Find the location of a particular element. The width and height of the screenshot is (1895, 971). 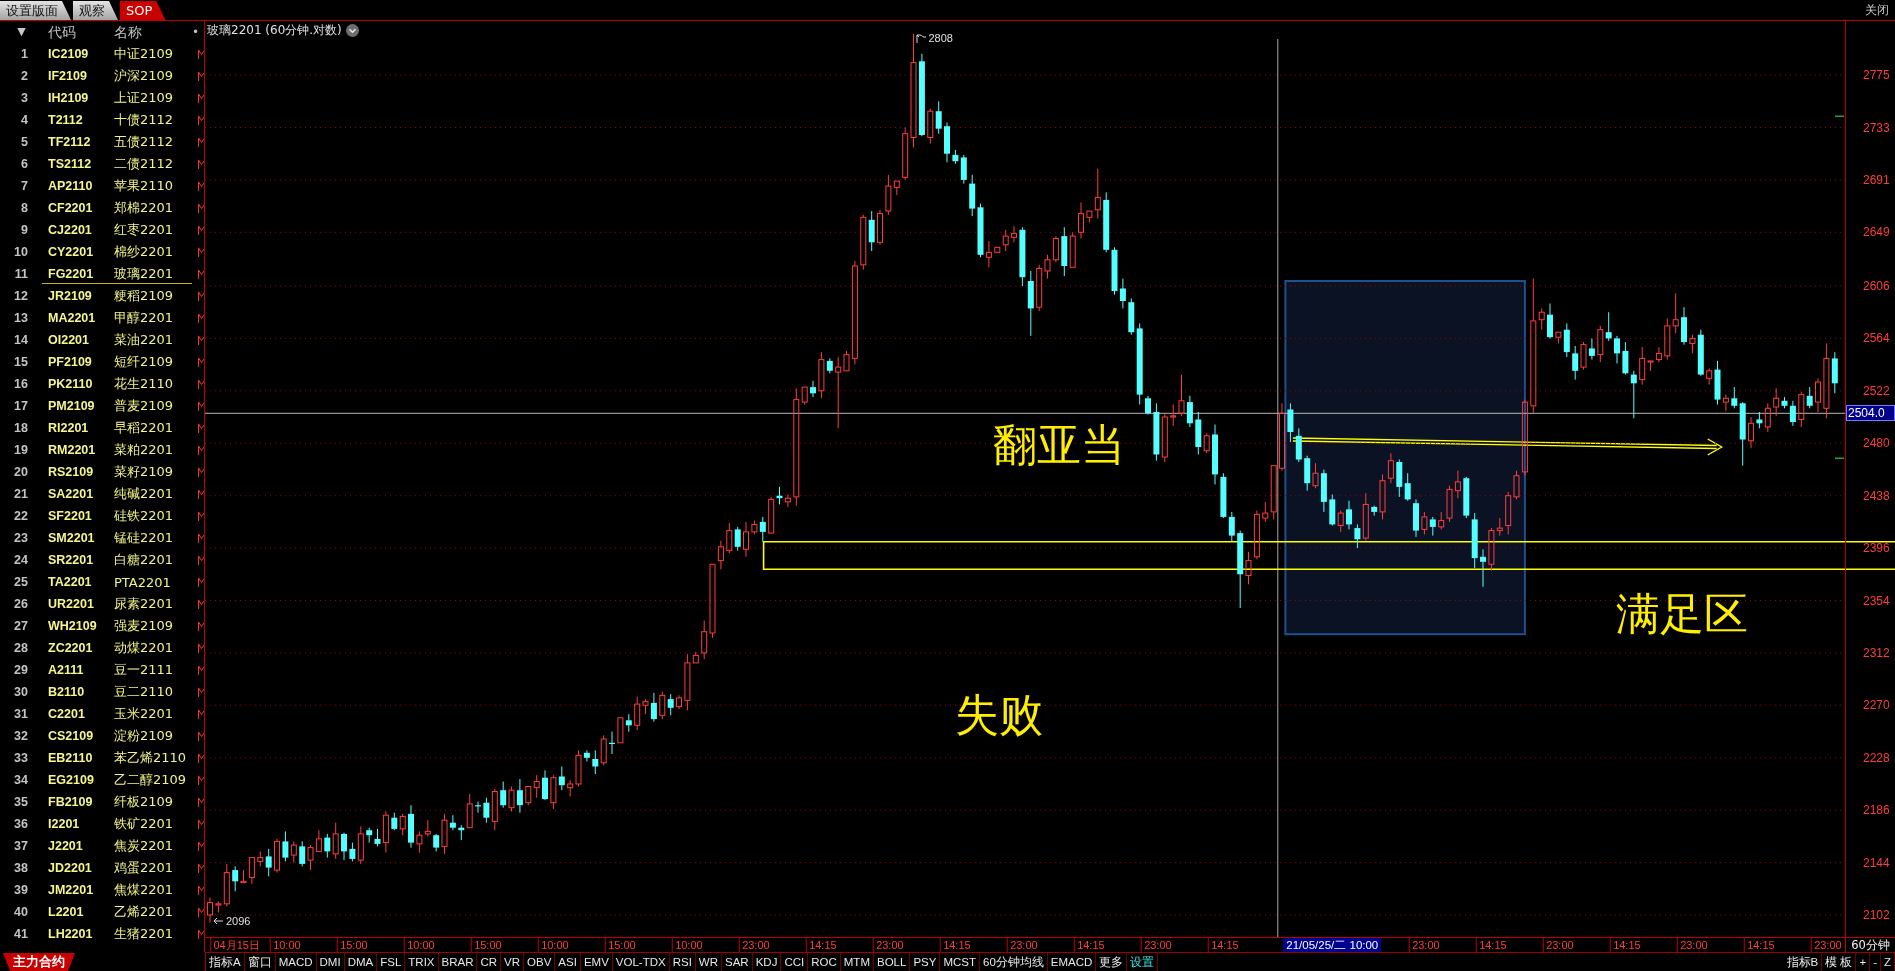

layout-tab: 设置版面 is located at coordinates (35, 10).